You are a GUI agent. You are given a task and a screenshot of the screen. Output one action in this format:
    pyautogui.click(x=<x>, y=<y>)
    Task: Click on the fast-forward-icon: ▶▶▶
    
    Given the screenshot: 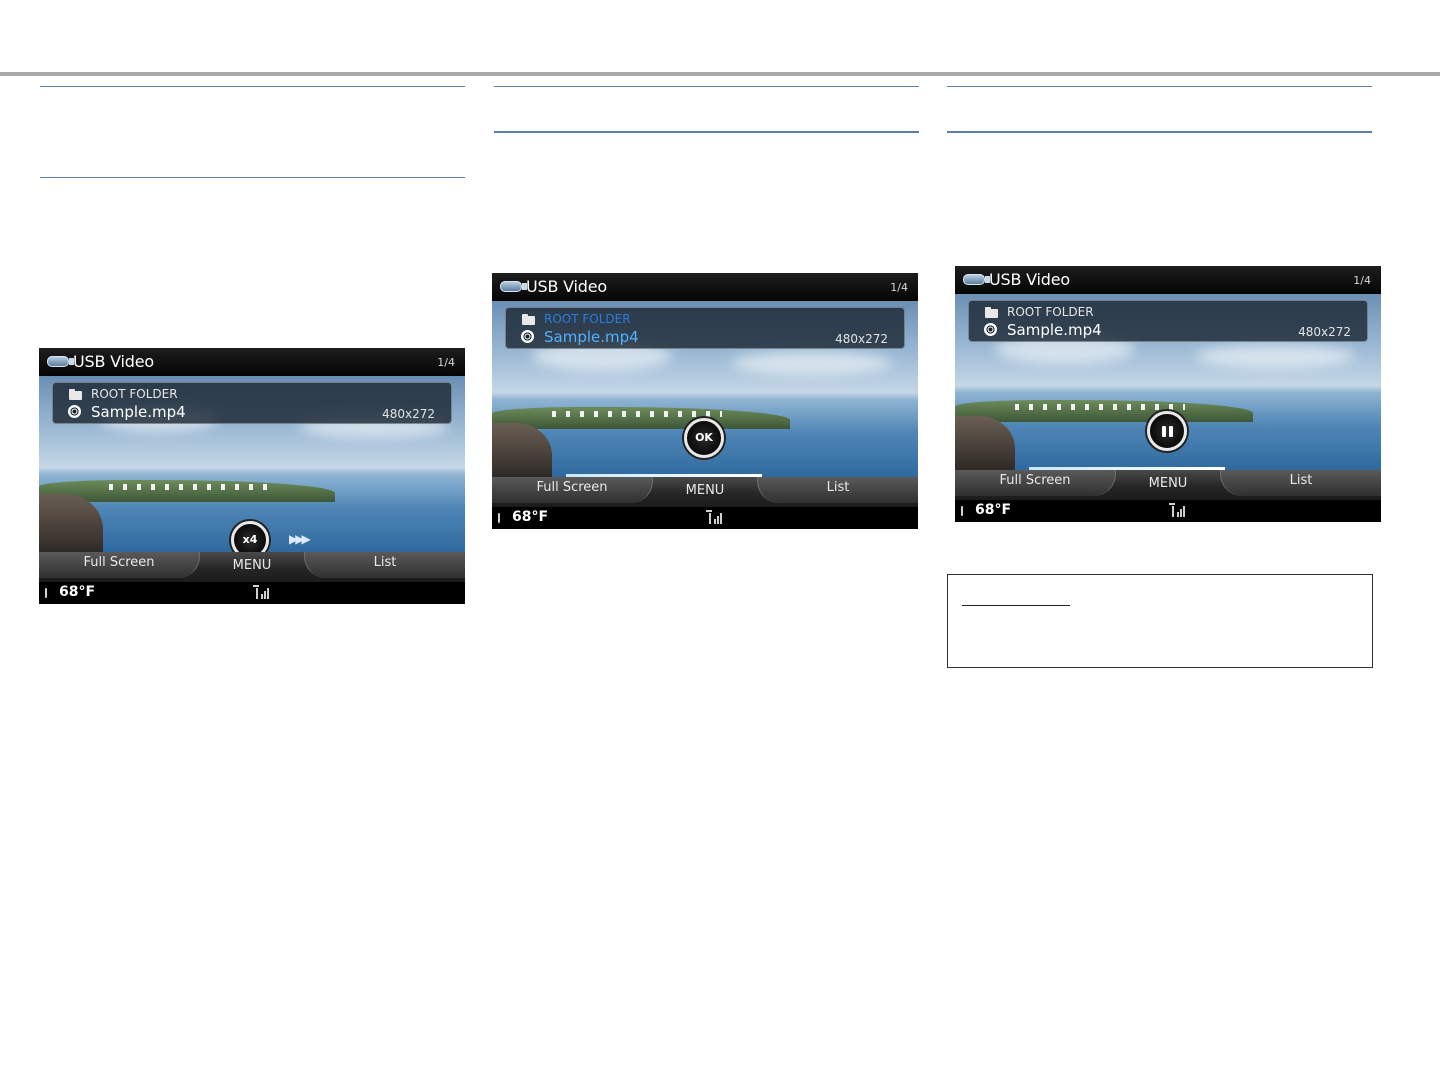 What is the action you would take?
    pyautogui.click(x=300, y=539)
    